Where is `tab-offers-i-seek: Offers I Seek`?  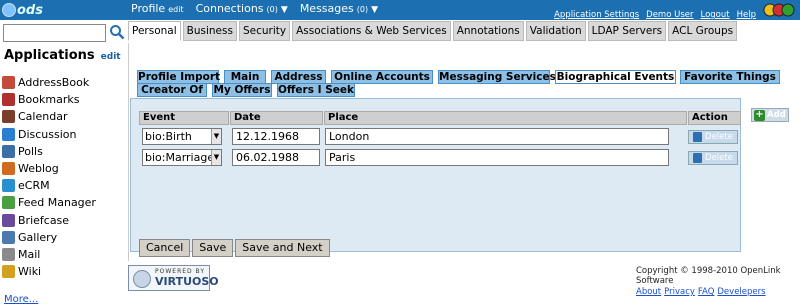
tab-offers-i-seek: Offers I Seek is located at coordinates (316, 90).